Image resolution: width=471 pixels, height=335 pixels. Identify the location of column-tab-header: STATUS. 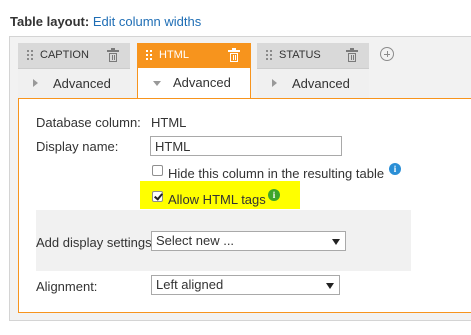
(313, 55).